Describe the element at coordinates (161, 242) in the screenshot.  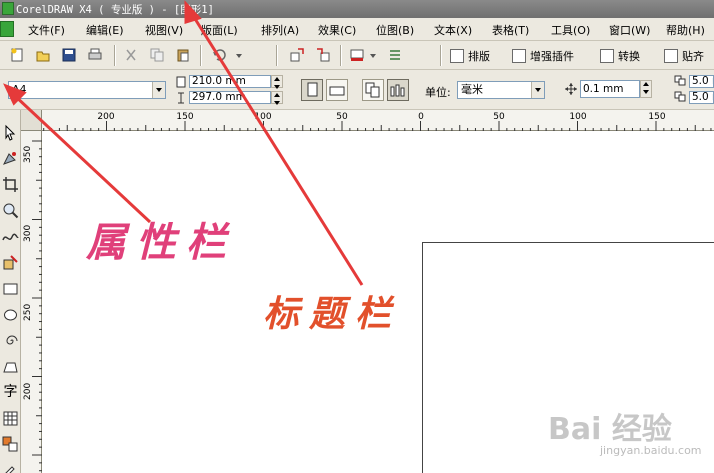
I see `property-bar-annotation: 属性栏` at that location.